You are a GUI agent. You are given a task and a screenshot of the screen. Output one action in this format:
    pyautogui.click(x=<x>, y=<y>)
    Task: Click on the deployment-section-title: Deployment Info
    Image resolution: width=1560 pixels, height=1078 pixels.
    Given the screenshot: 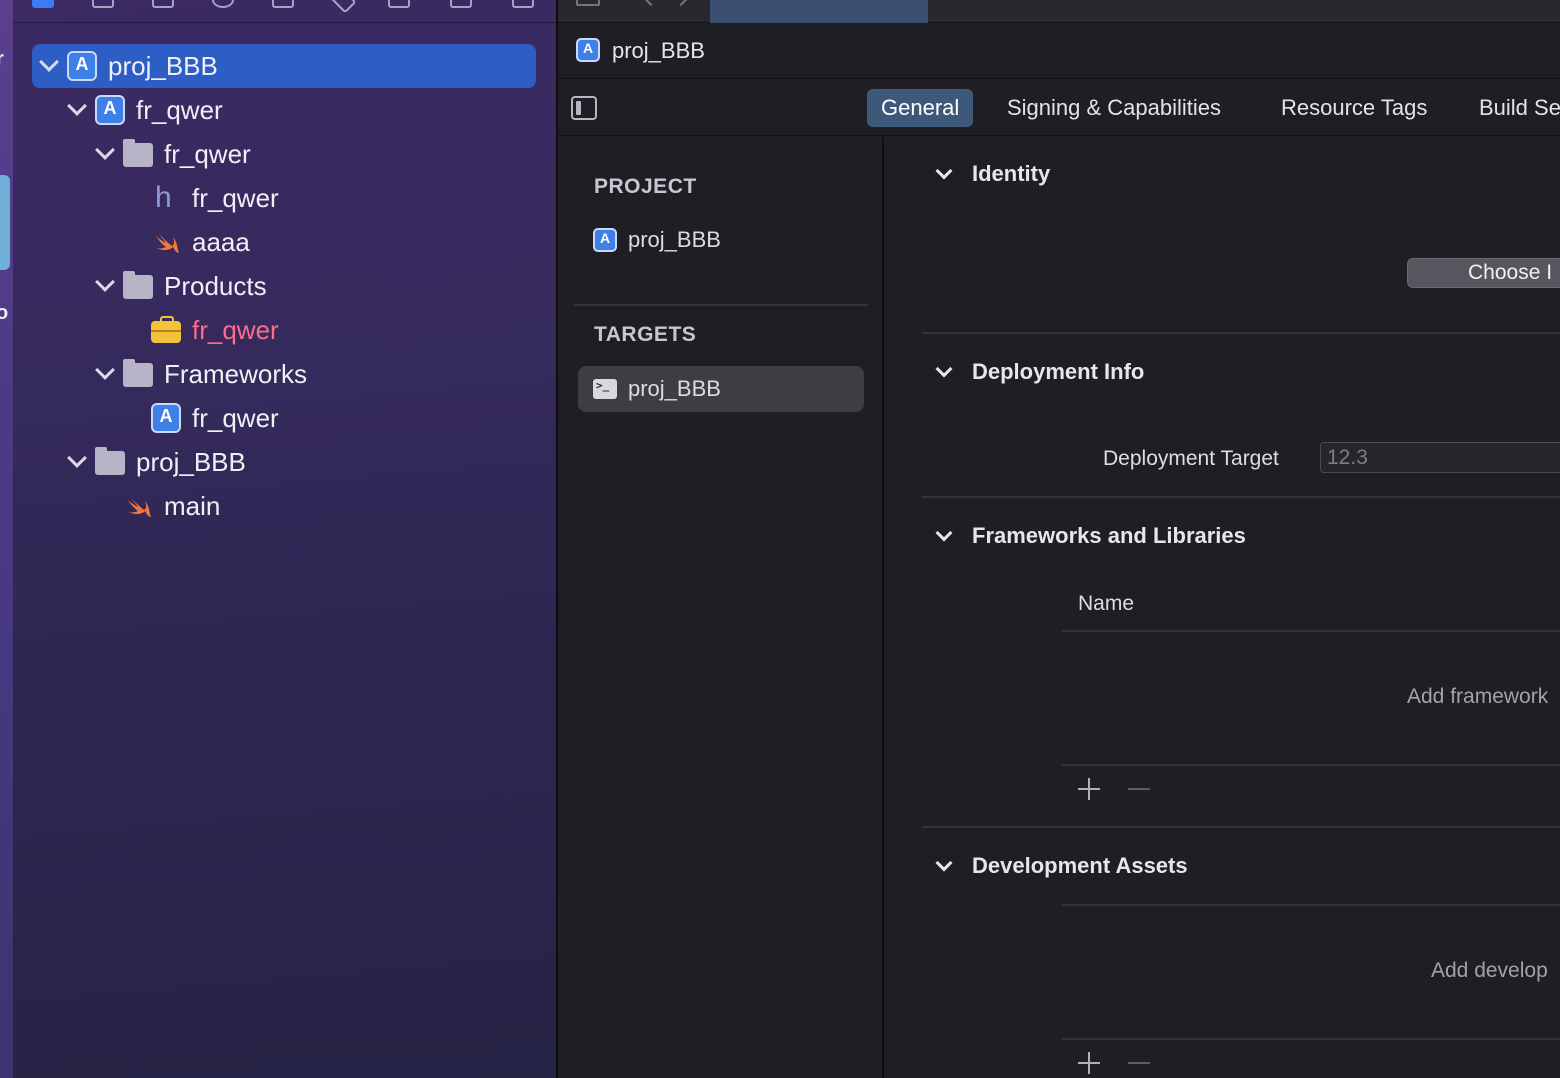 What is the action you would take?
    pyautogui.click(x=1058, y=372)
    